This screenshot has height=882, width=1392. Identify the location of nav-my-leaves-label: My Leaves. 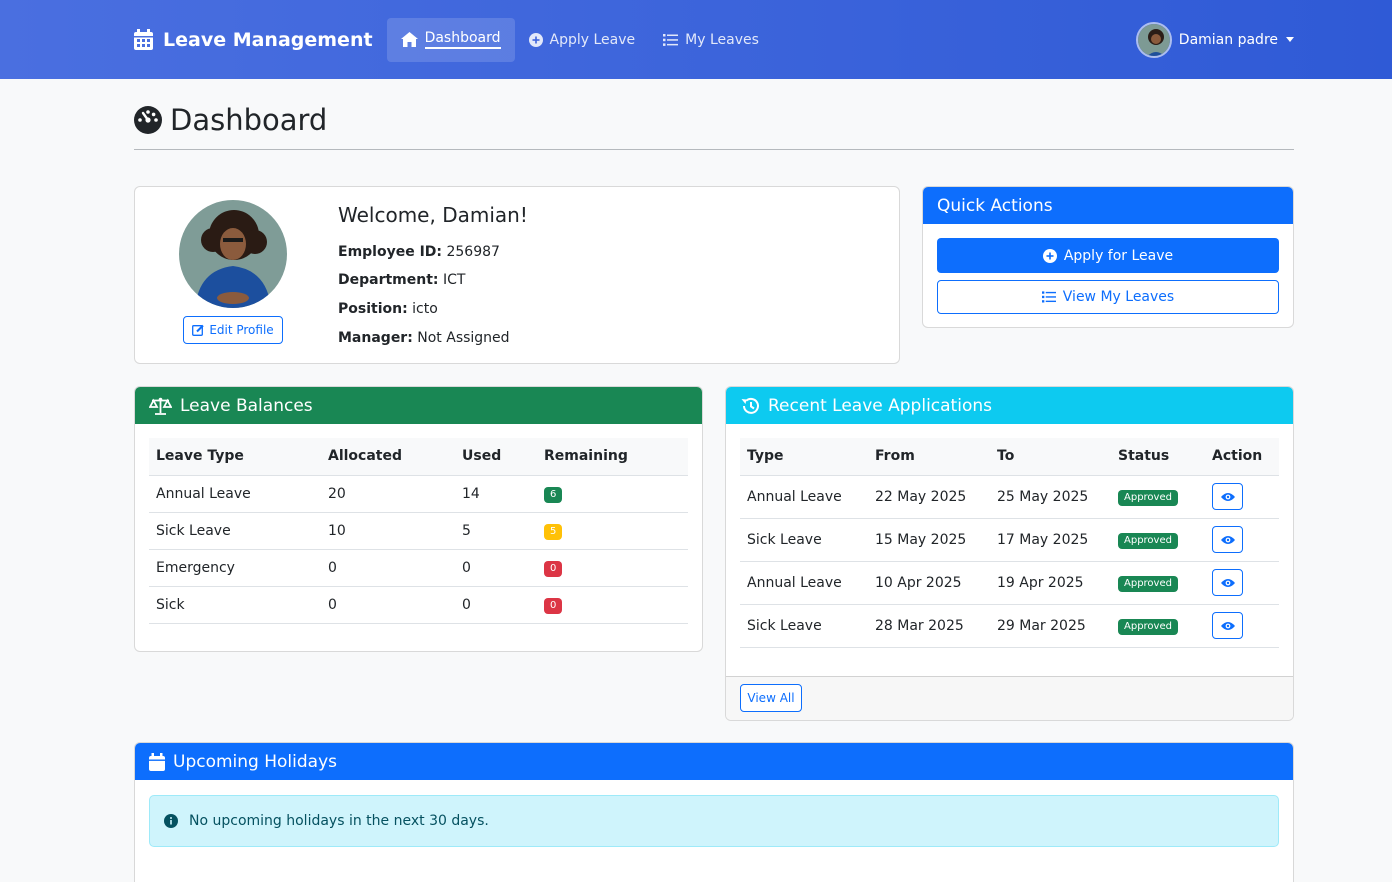
(722, 39).